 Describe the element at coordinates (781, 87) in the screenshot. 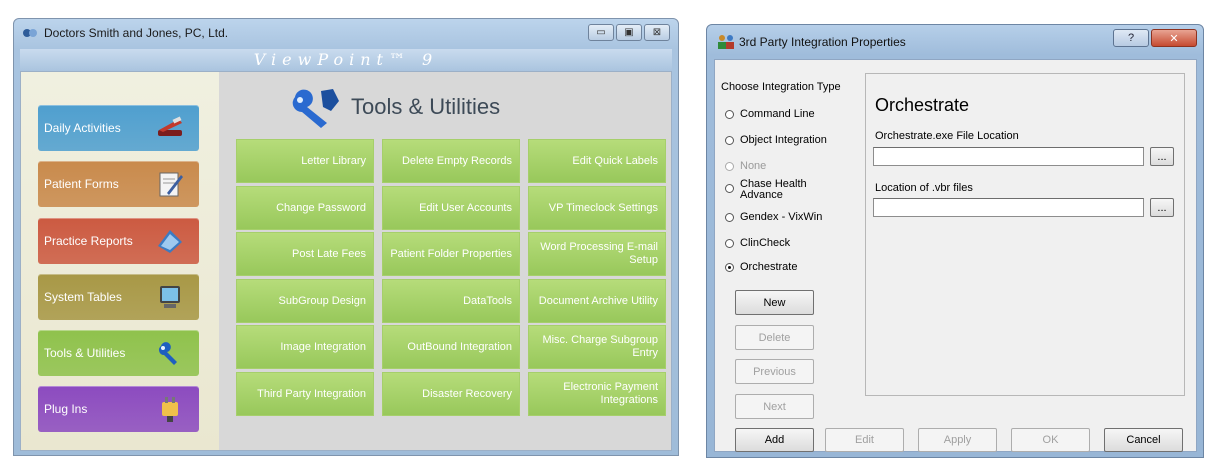

I see `integration-type-label: Choose Integration Type` at that location.